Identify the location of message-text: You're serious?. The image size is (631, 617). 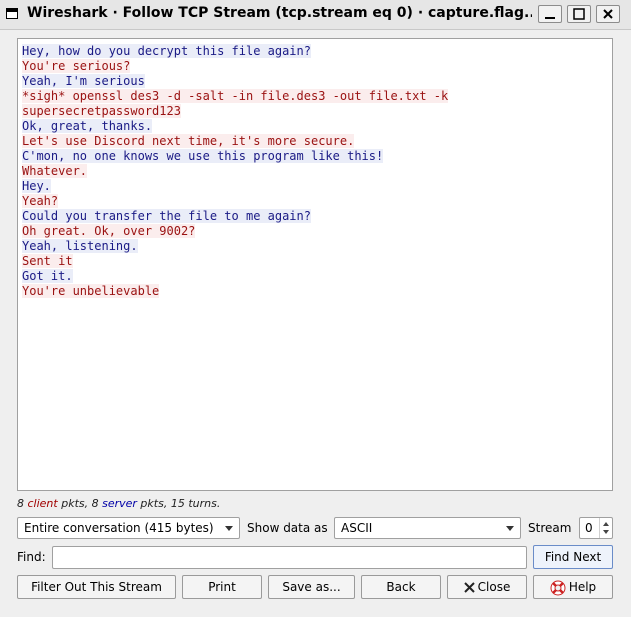
(76, 66).